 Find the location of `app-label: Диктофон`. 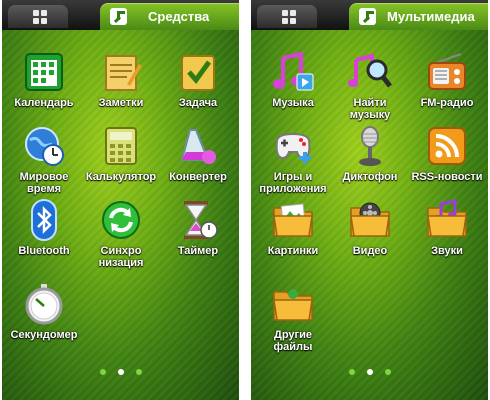

app-label: Диктофон is located at coordinates (370, 177).